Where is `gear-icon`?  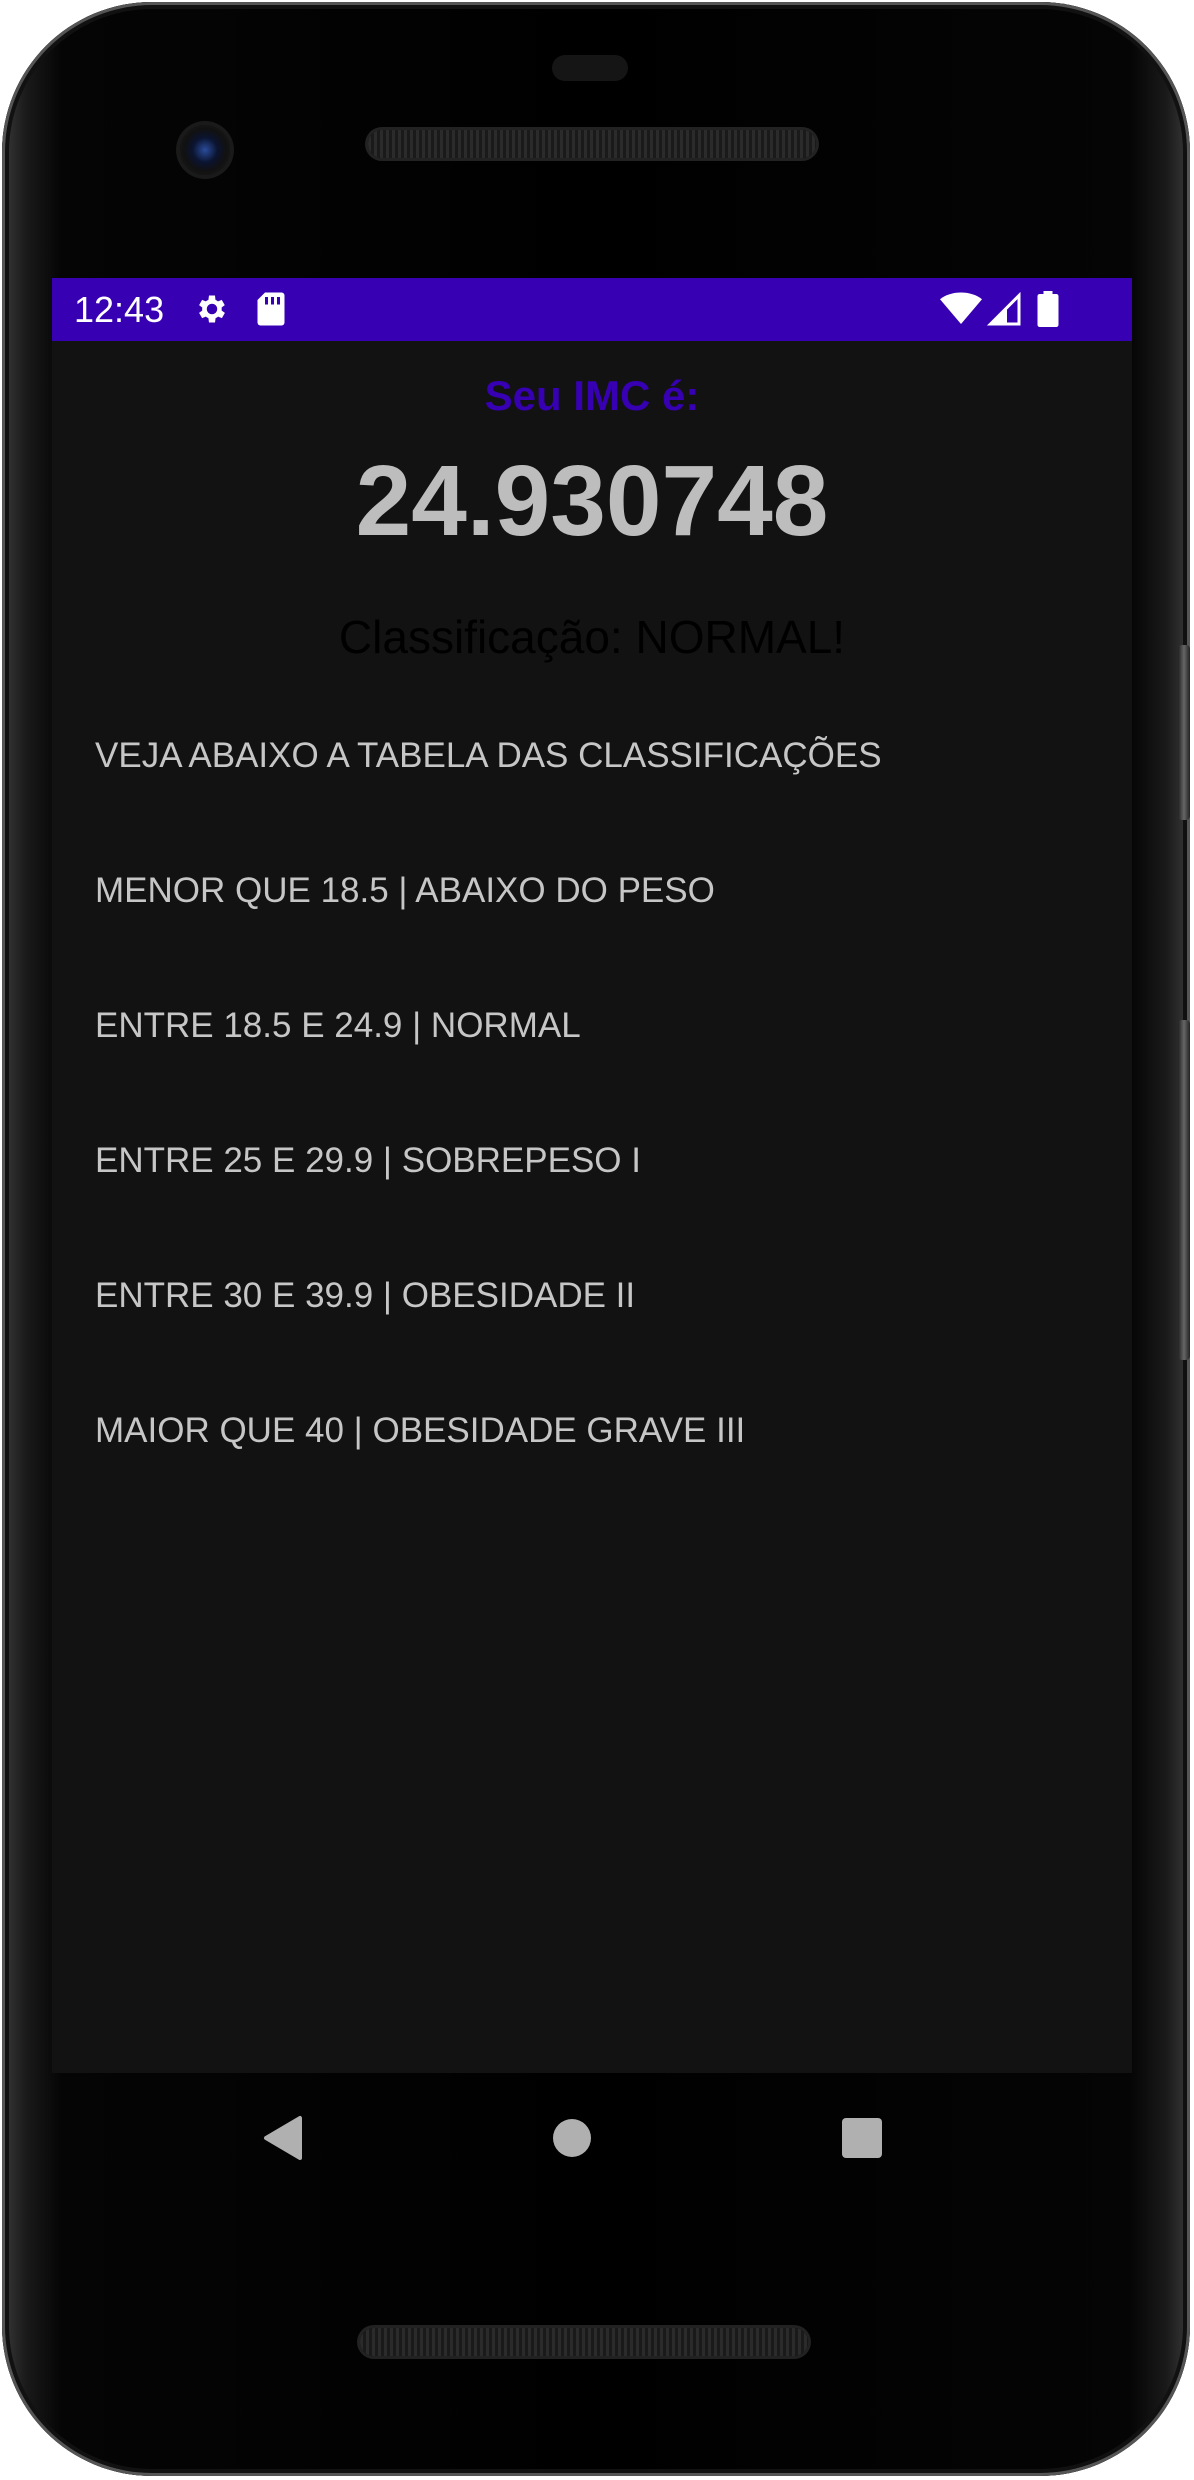
gear-icon is located at coordinates (212, 311).